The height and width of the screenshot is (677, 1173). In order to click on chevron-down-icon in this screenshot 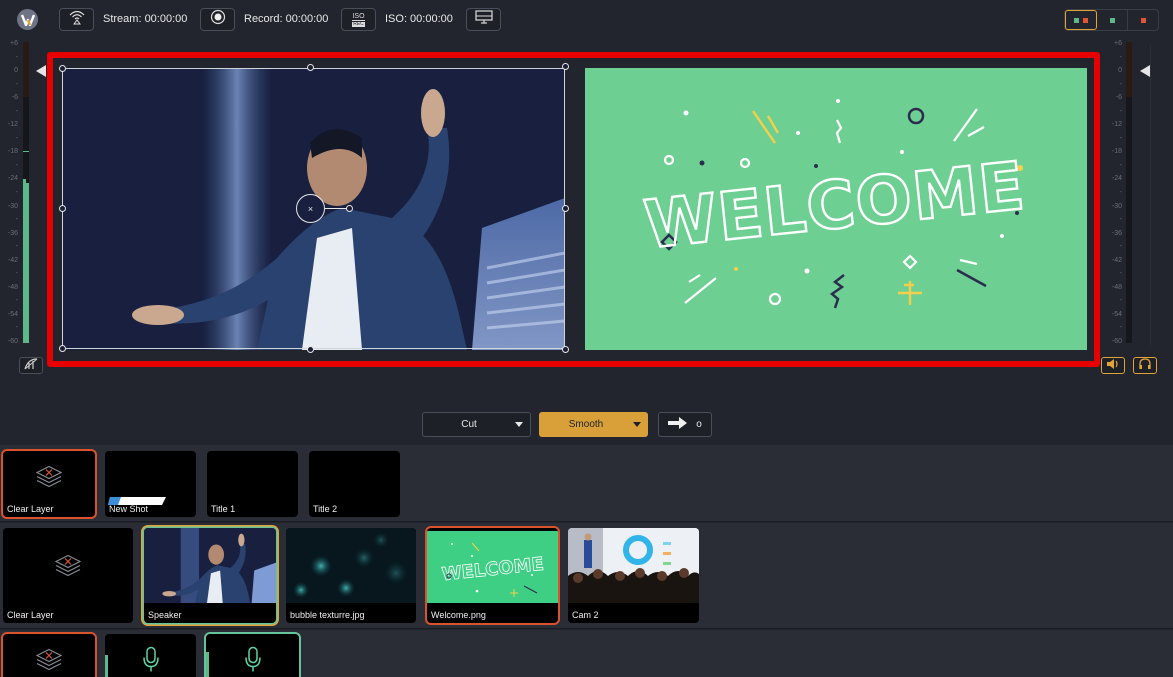, I will do `click(519, 424)`.